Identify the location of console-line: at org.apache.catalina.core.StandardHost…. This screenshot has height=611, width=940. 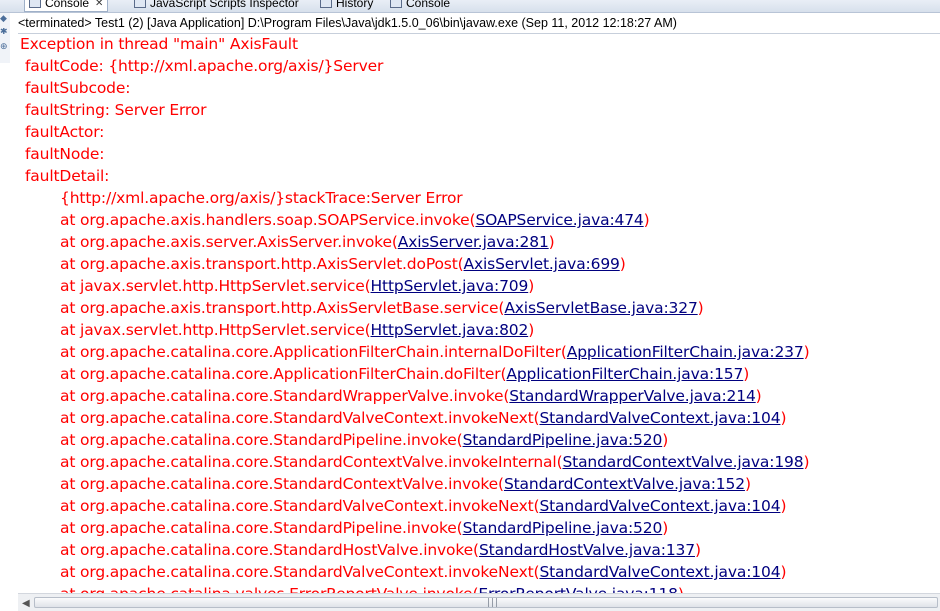
(380, 550).